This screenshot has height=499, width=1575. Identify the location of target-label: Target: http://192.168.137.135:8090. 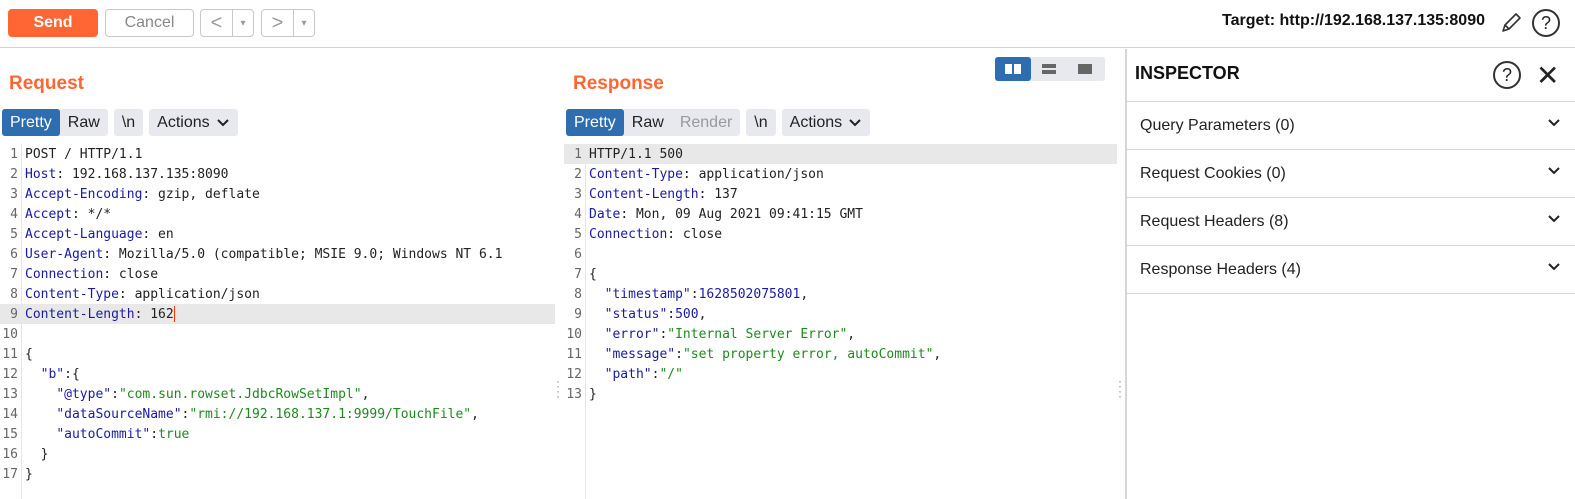
(1353, 20).